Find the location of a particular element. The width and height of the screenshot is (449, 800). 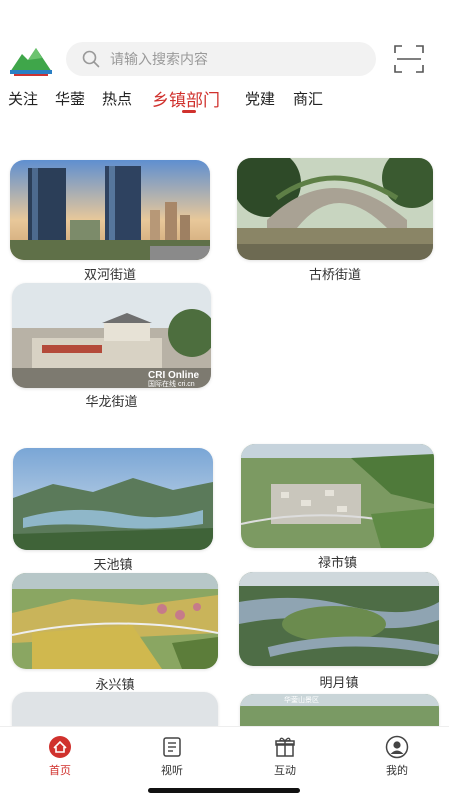

card-mingyue-zhen: 明月镇 is located at coordinates (339, 633).